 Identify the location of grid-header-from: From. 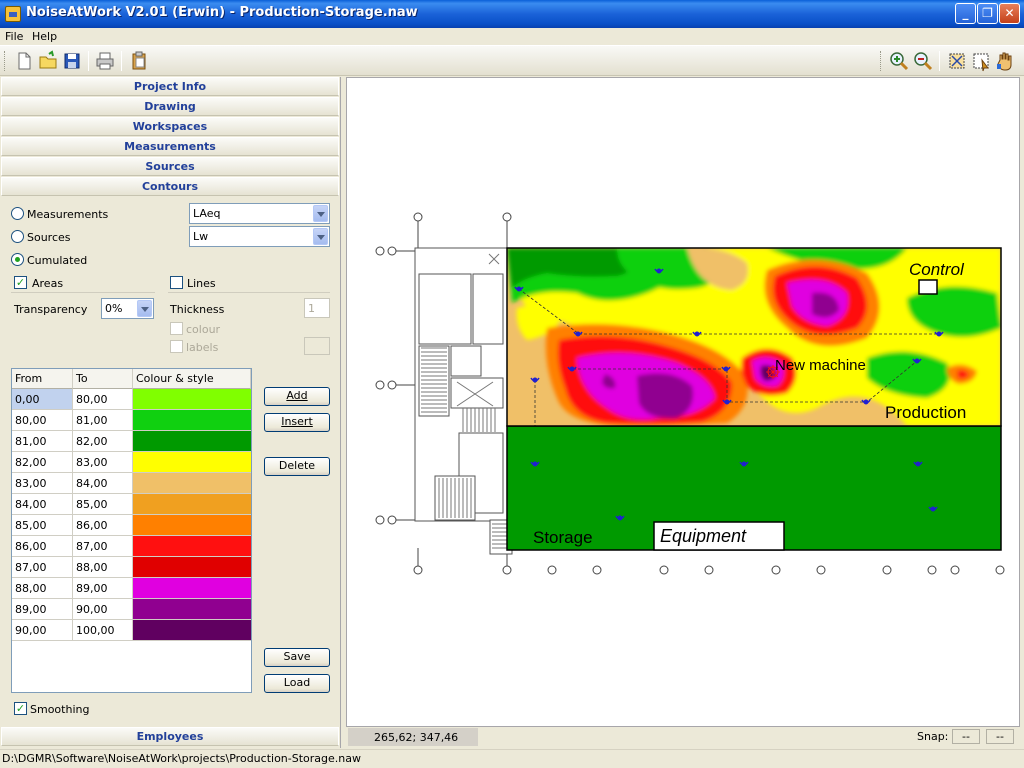
(42, 379).